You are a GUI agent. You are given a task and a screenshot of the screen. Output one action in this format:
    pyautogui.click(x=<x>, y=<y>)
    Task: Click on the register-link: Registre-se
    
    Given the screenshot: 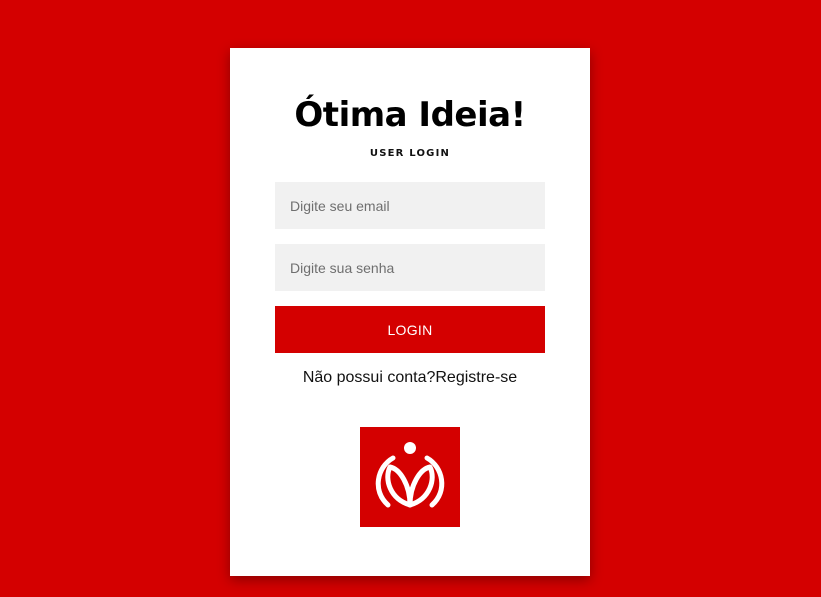 What is the action you would take?
    pyautogui.click(x=476, y=377)
    